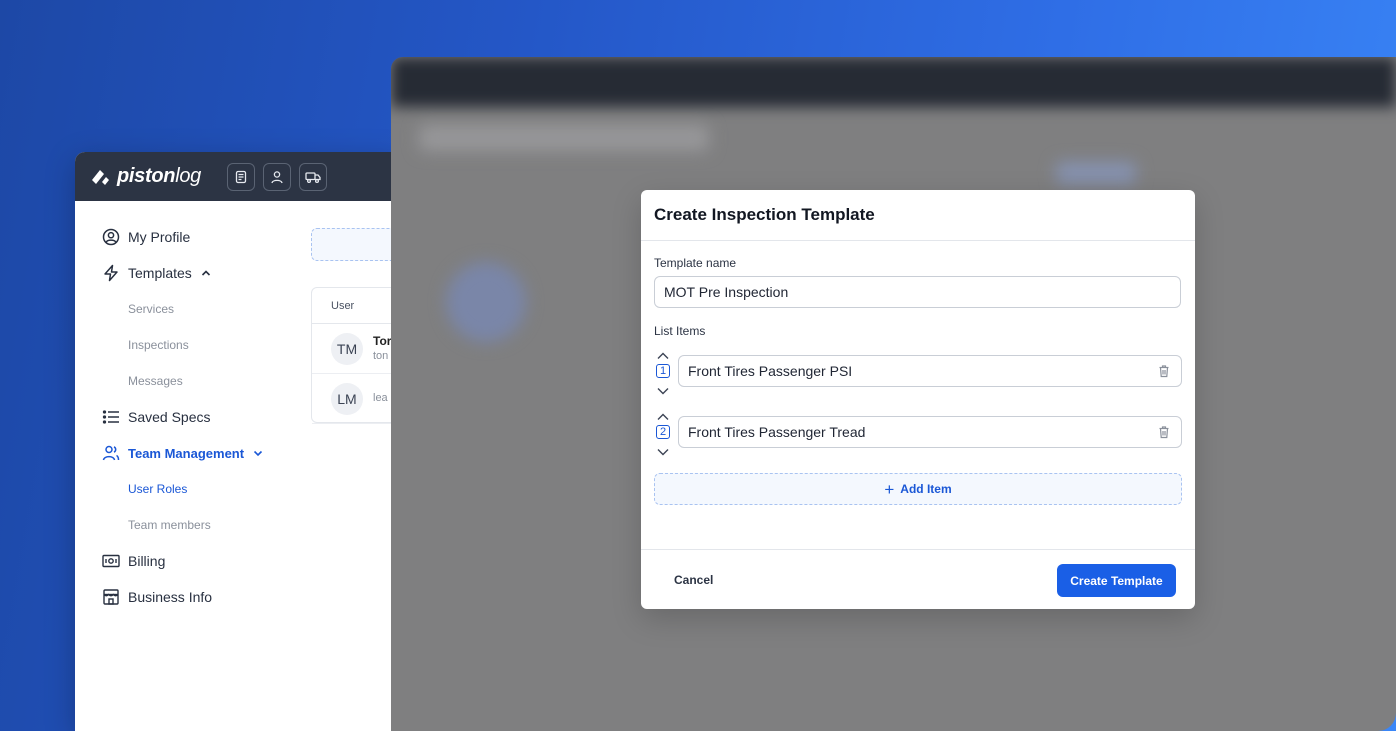  What do you see at coordinates (170, 597) in the screenshot?
I see `sidebar-item-label: Business Info` at bounding box center [170, 597].